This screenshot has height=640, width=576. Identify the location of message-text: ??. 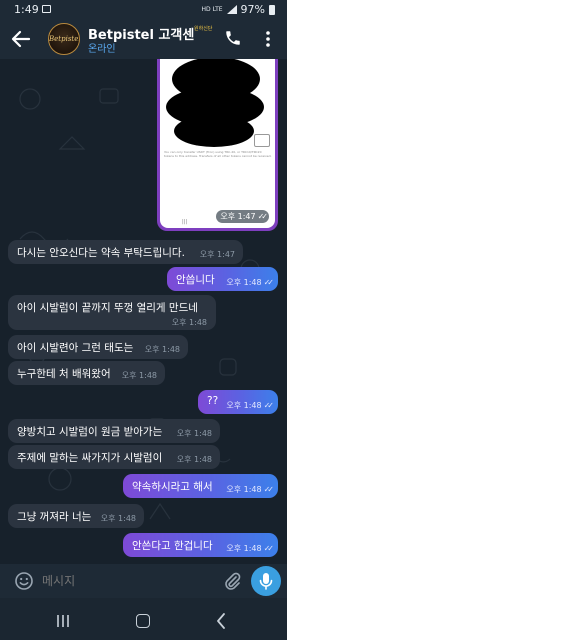
(213, 401).